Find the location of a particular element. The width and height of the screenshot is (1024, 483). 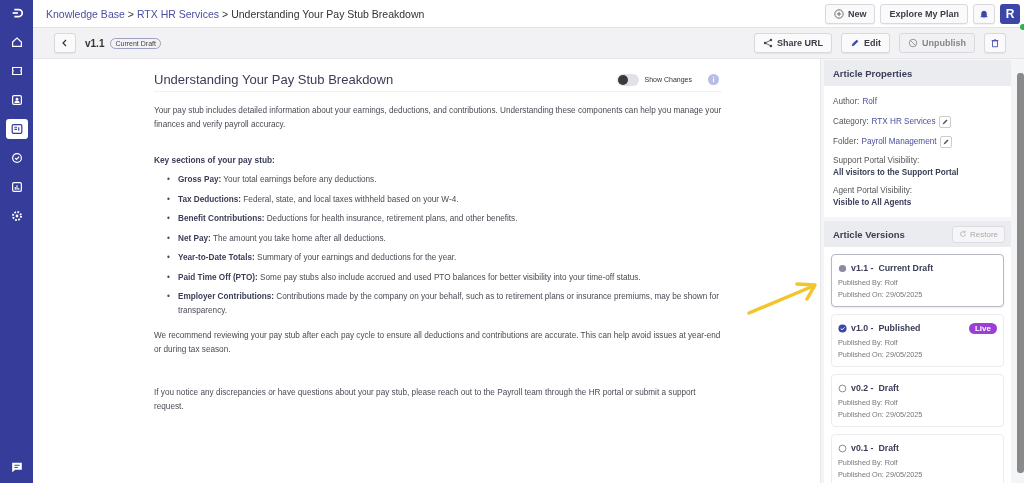

edit-button: Edit is located at coordinates (865, 43).